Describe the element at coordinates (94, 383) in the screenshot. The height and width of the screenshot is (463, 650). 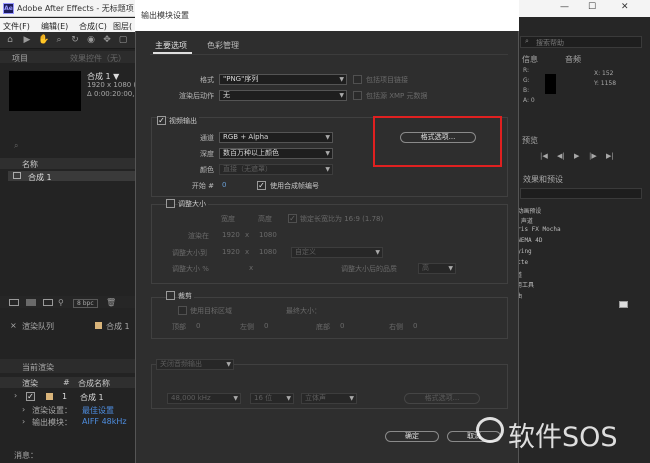
I see `comp-name-column-header: 合成名称` at that location.